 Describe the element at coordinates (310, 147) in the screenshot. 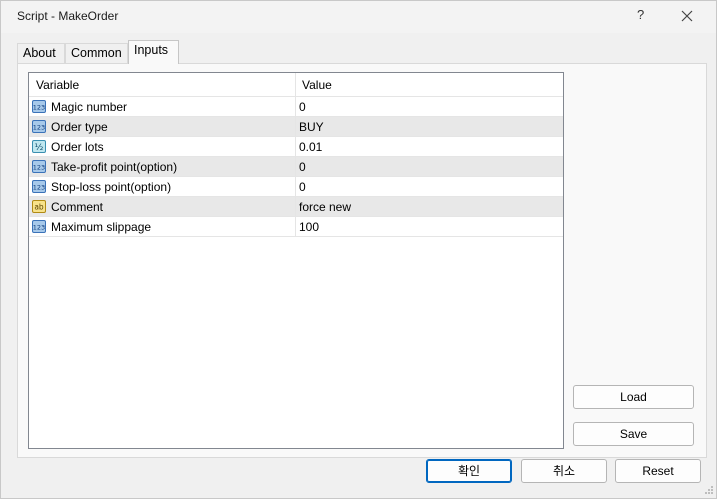

I see `variable-value: 0.01` at that location.